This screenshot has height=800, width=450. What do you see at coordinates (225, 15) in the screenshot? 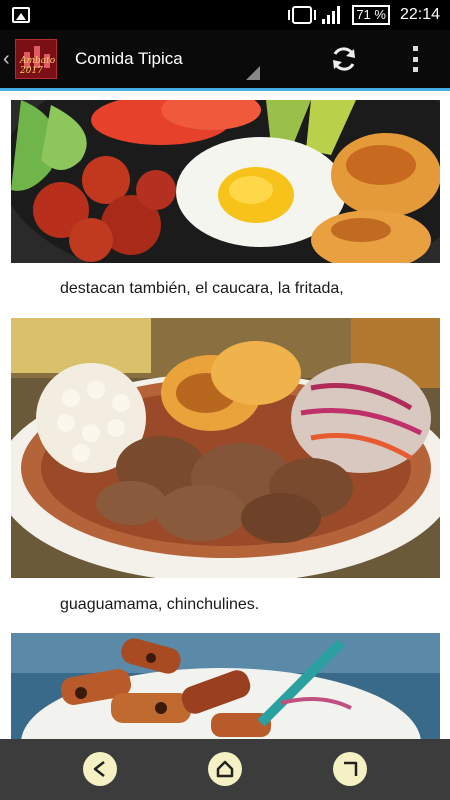
I see `status-bar: 71 % 22:14` at bounding box center [225, 15].